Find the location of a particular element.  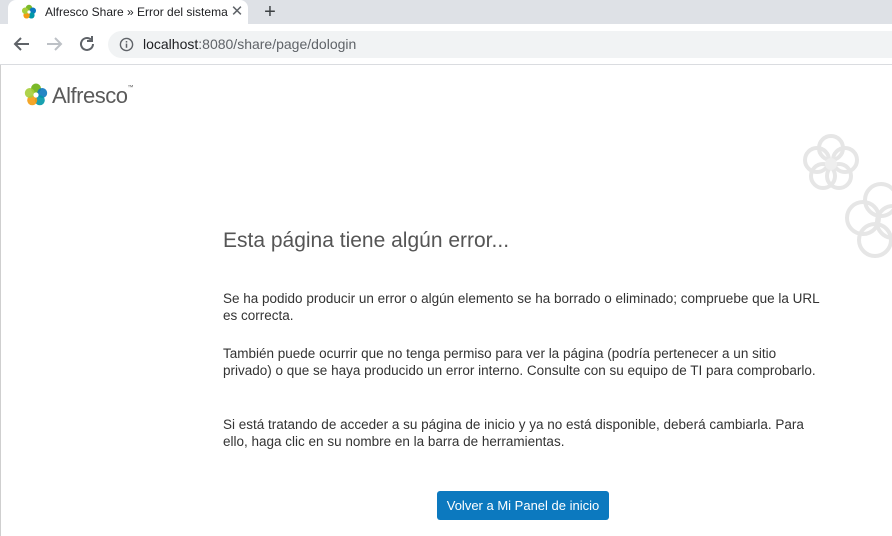

browser-tab: Alfresco Share » Error del sistema ✕ is located at coordinates (128, 12).